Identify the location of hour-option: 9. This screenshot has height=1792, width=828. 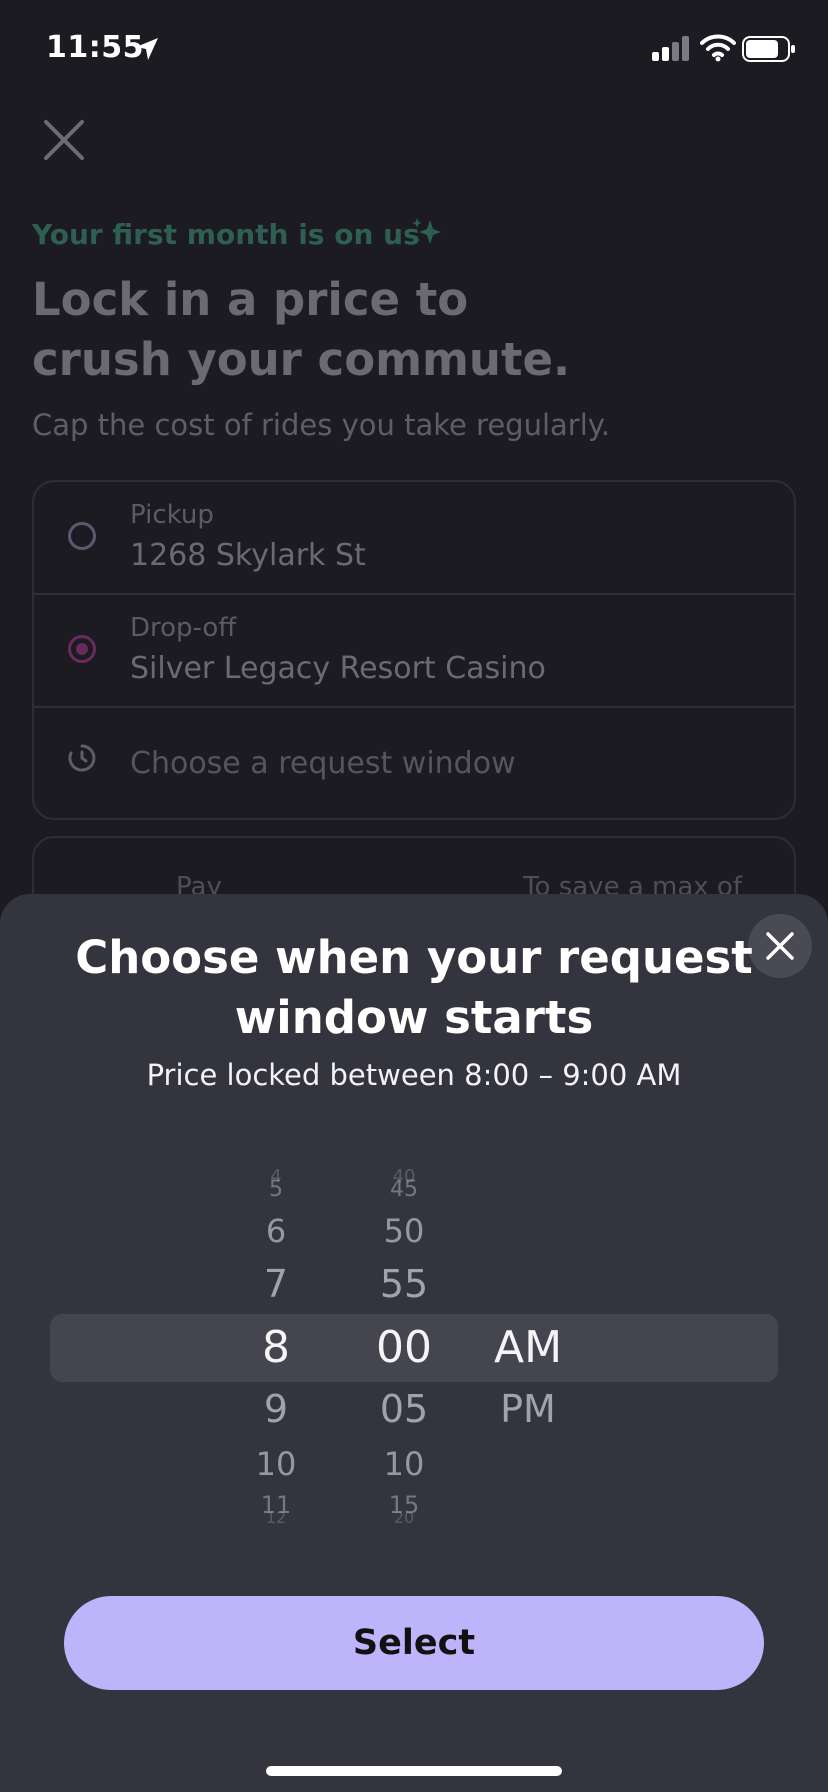
(276, 1410).